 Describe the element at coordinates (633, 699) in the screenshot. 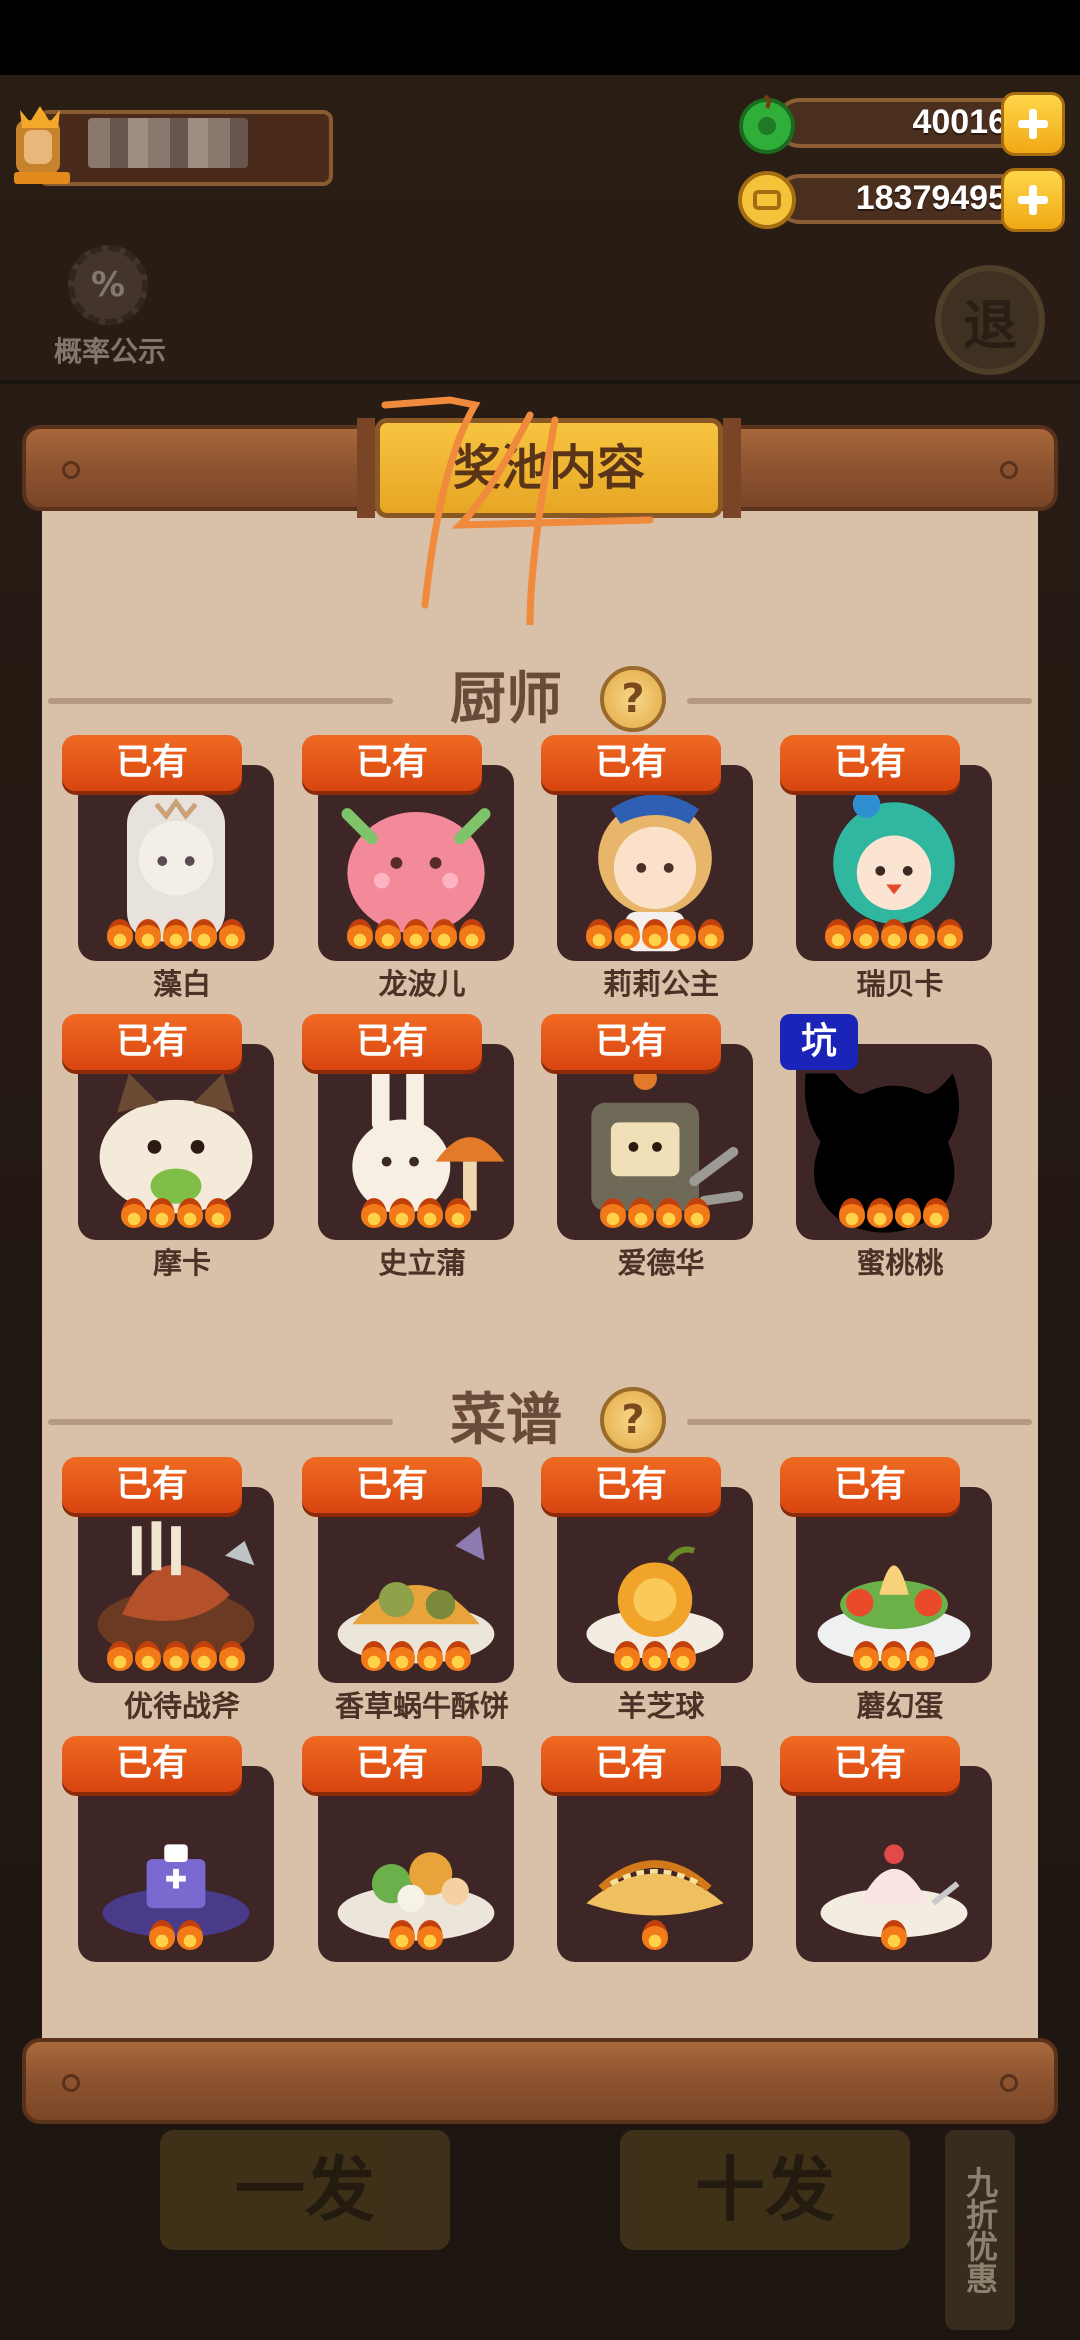

I see `chefs-help-icon: ?` at that location.